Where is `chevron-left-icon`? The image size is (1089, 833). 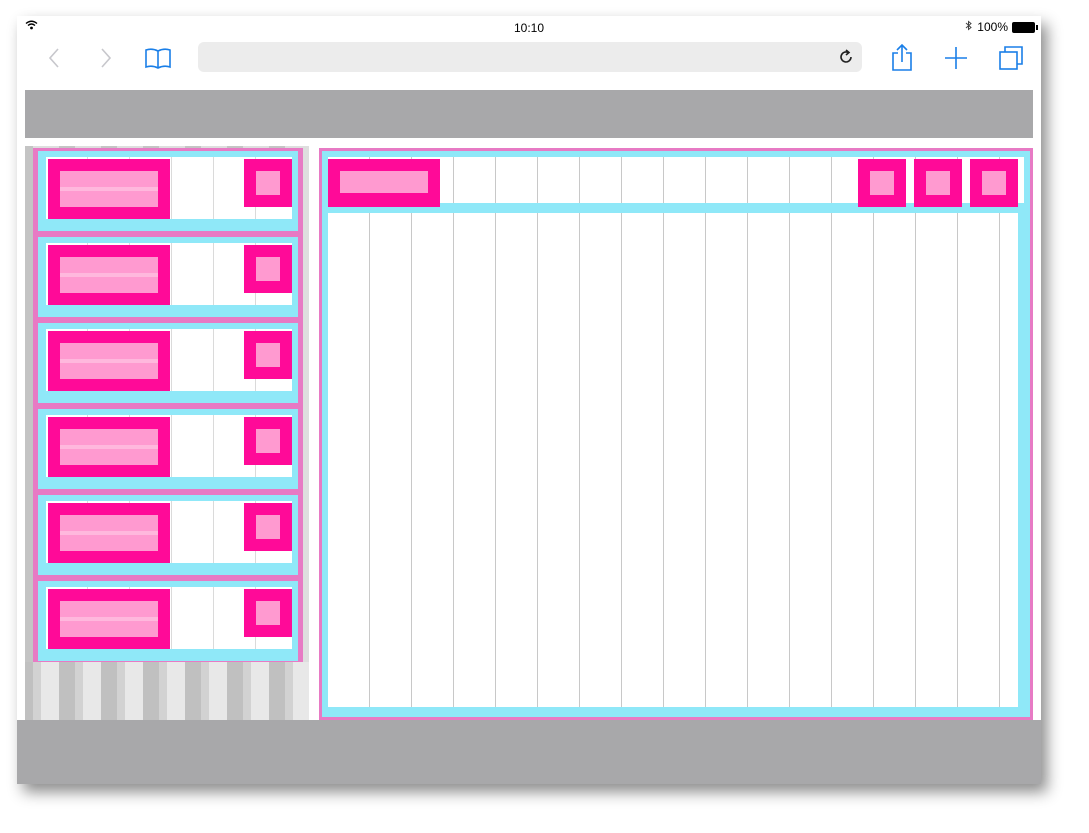
chevron-left-icon is located at coordinates (53, 58).